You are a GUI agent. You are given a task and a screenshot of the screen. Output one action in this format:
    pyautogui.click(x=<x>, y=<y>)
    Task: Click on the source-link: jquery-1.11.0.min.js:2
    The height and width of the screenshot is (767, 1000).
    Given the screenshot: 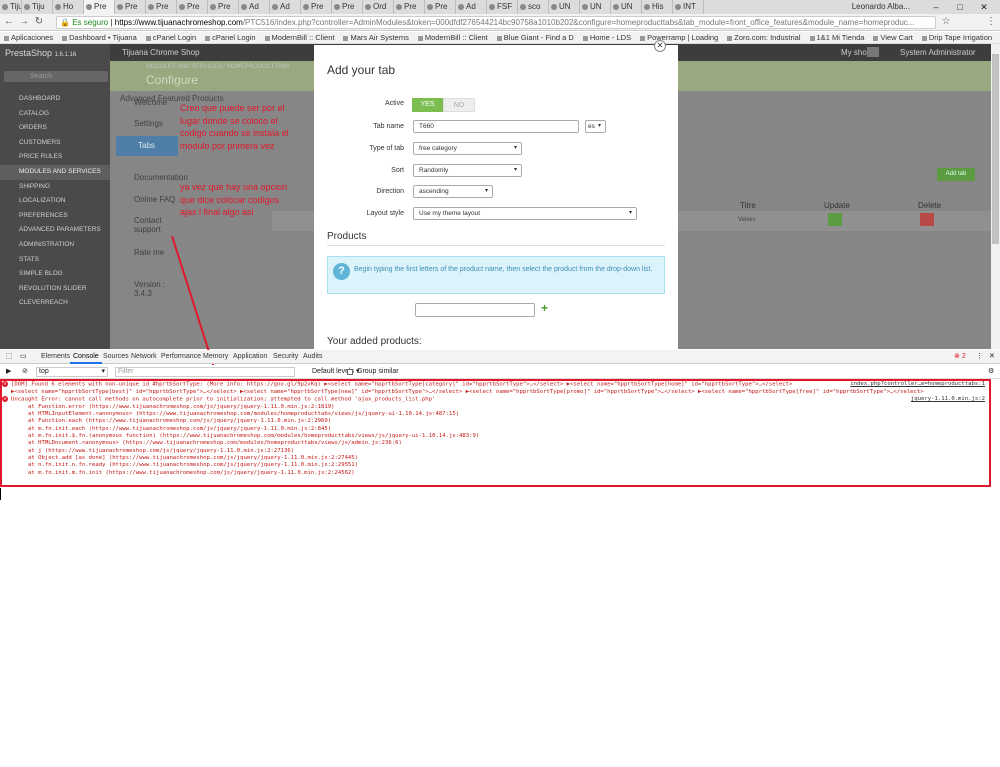 What is the action you would take?
    pyautogui.click(x=947, y=400)
    